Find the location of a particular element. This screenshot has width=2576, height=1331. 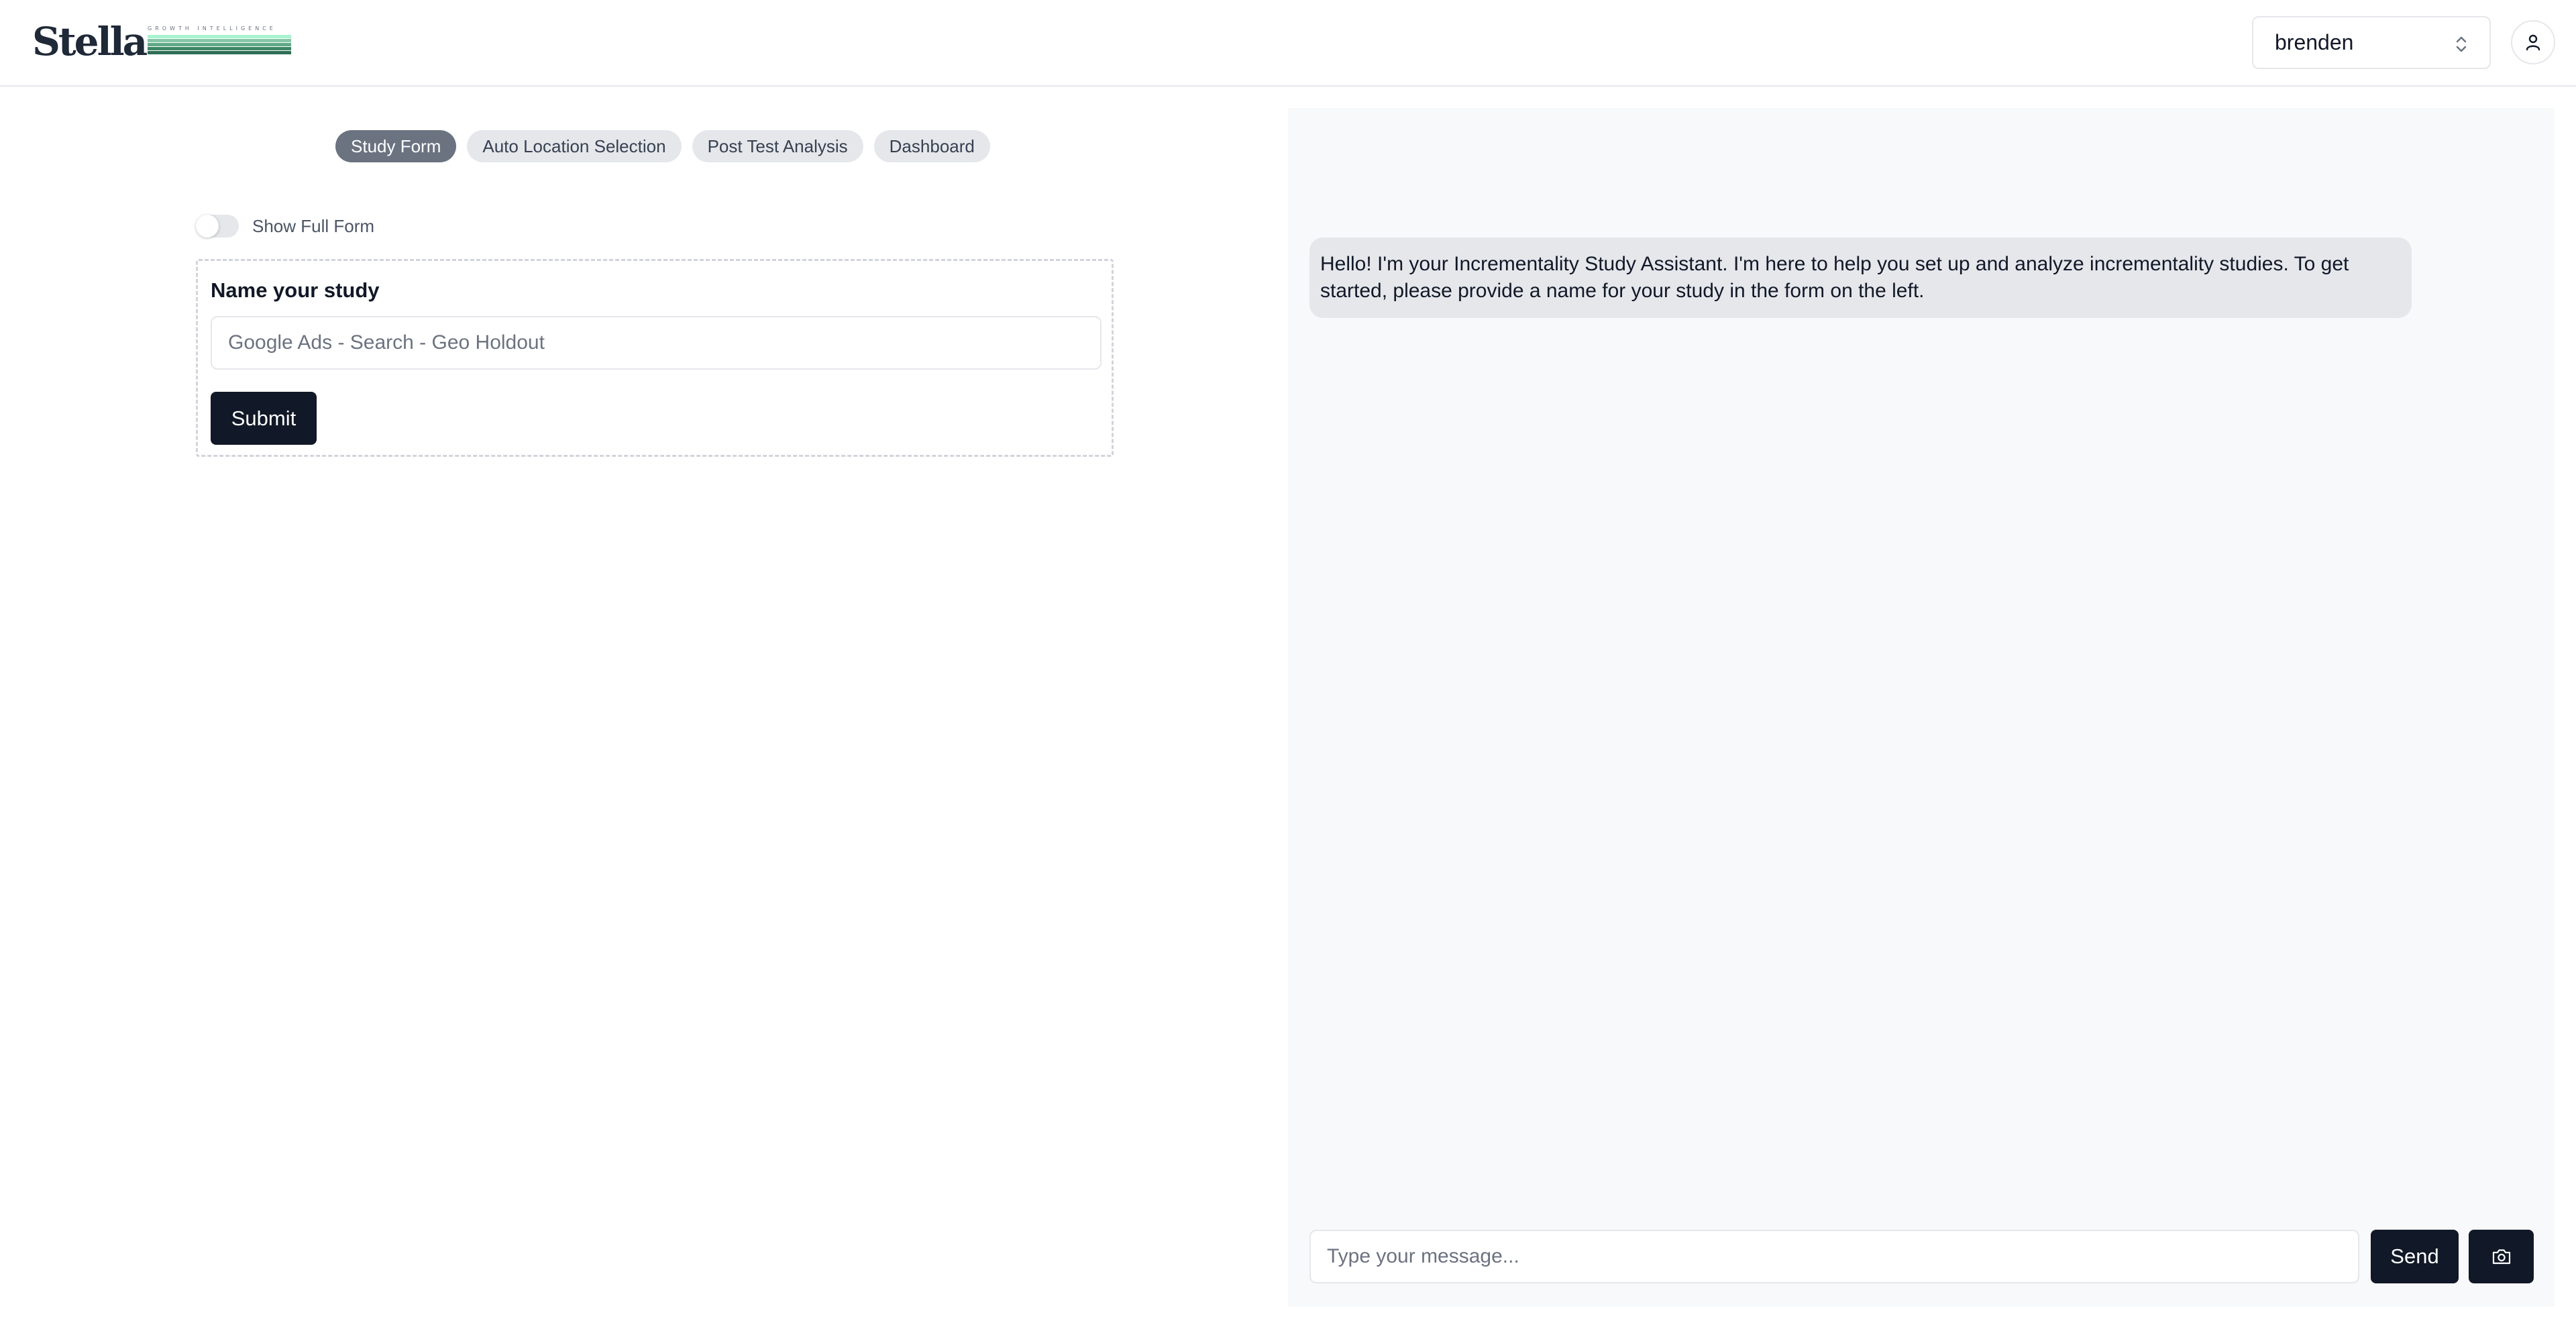

study-form: Name your study Submit is located at coordinates (655, 358).